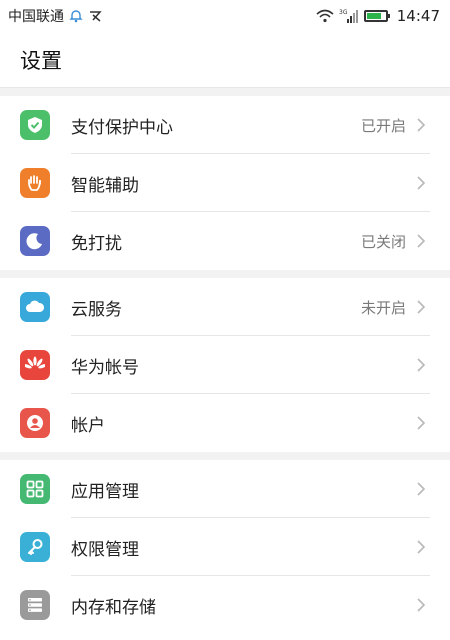 This screenshot has height=640, width=450. What do you see at coordinates (88, 425) in the screenshot?
I see `settings-row-label: 帐户` at bounding box center [88, 425].